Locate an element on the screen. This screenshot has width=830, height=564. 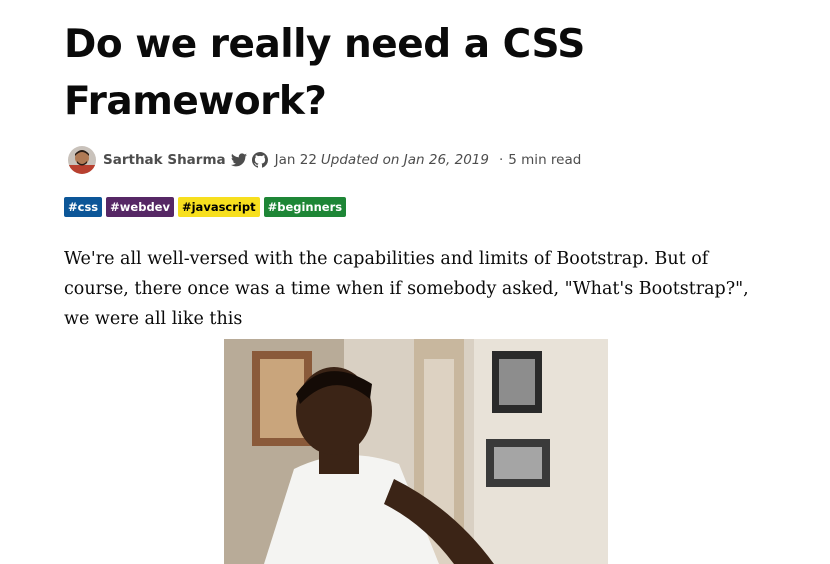
updated-date: Updated on Jan 26, 2019 is located at coordinates (404, 160).